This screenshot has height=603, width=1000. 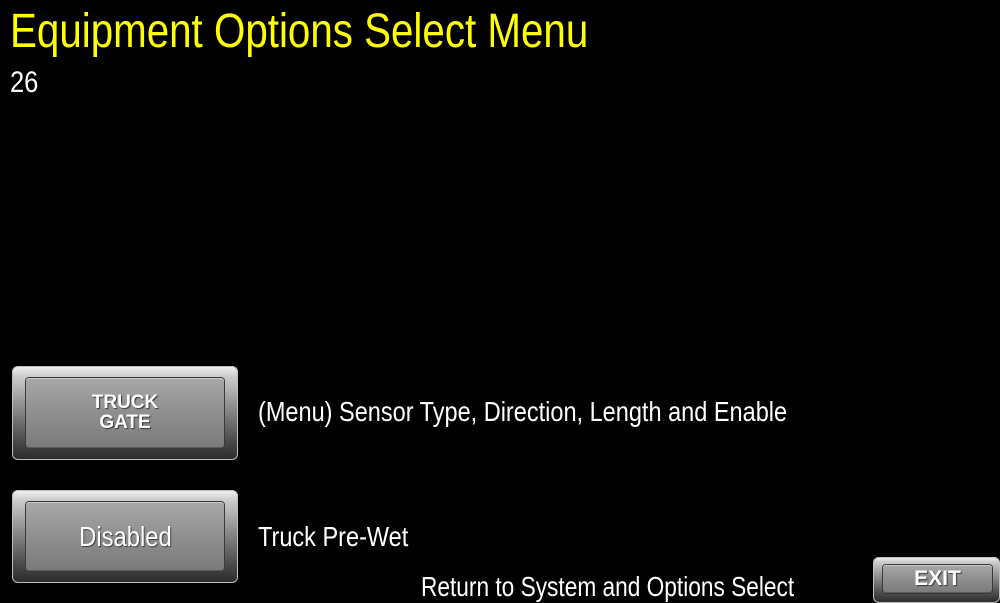 I want to click on prewet-button-face: Disabled, so click(x=125, y=536).